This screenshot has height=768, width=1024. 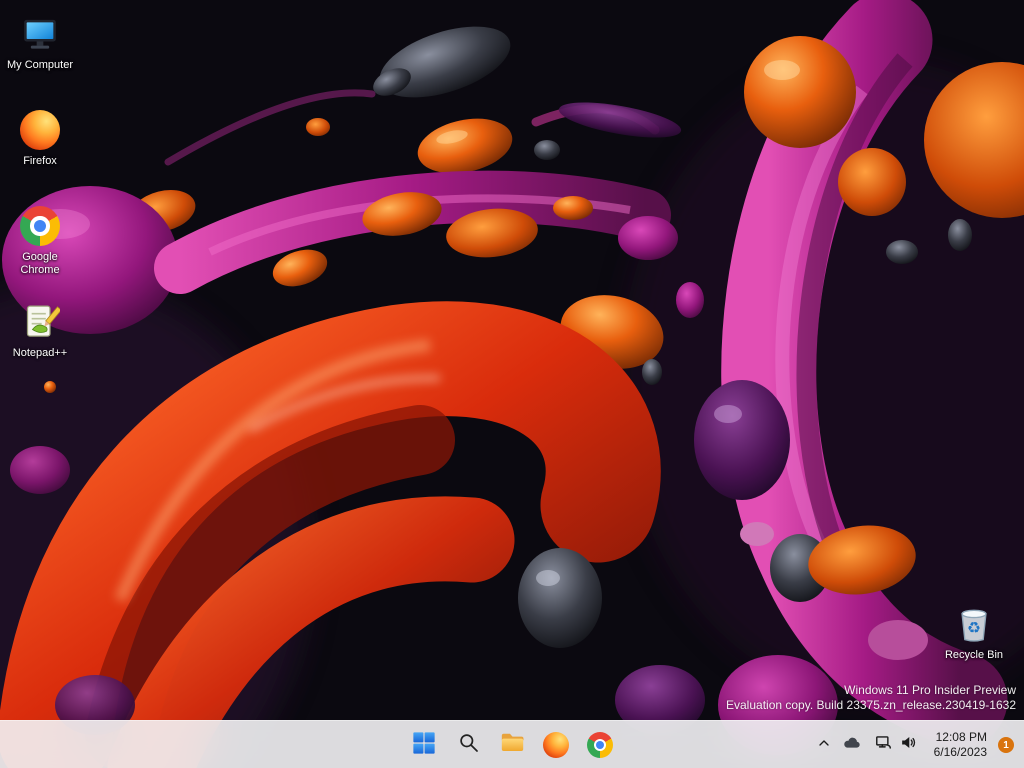 I want to click on tray-date: 6/16/2023, so click(x=960, y=752).